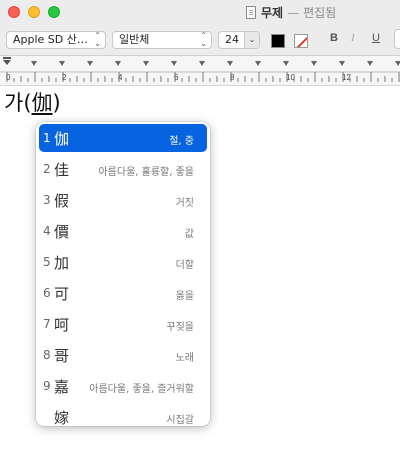 The image size is (400, 475). I want to click on candidate-item: 9 嘉 아름다울, 좋을, 즐거워할, so click(123, 386).